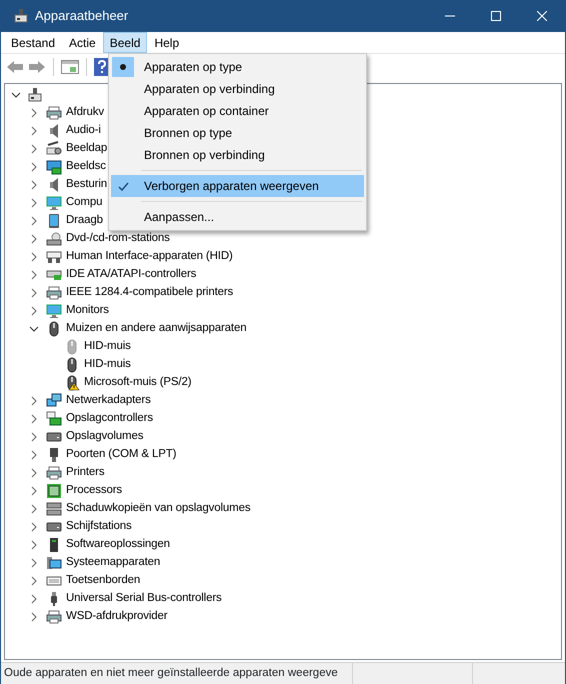  Describe the element at coordinates (81, 16) in the screenshot. I see `window-title: Apparaatbeheer` at that location.